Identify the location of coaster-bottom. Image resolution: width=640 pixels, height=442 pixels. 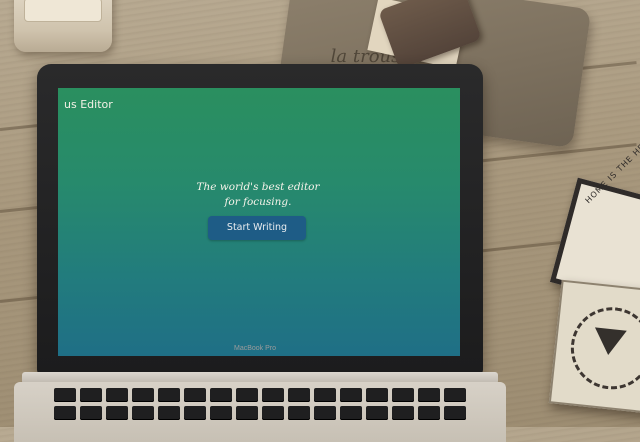
(594, 347).